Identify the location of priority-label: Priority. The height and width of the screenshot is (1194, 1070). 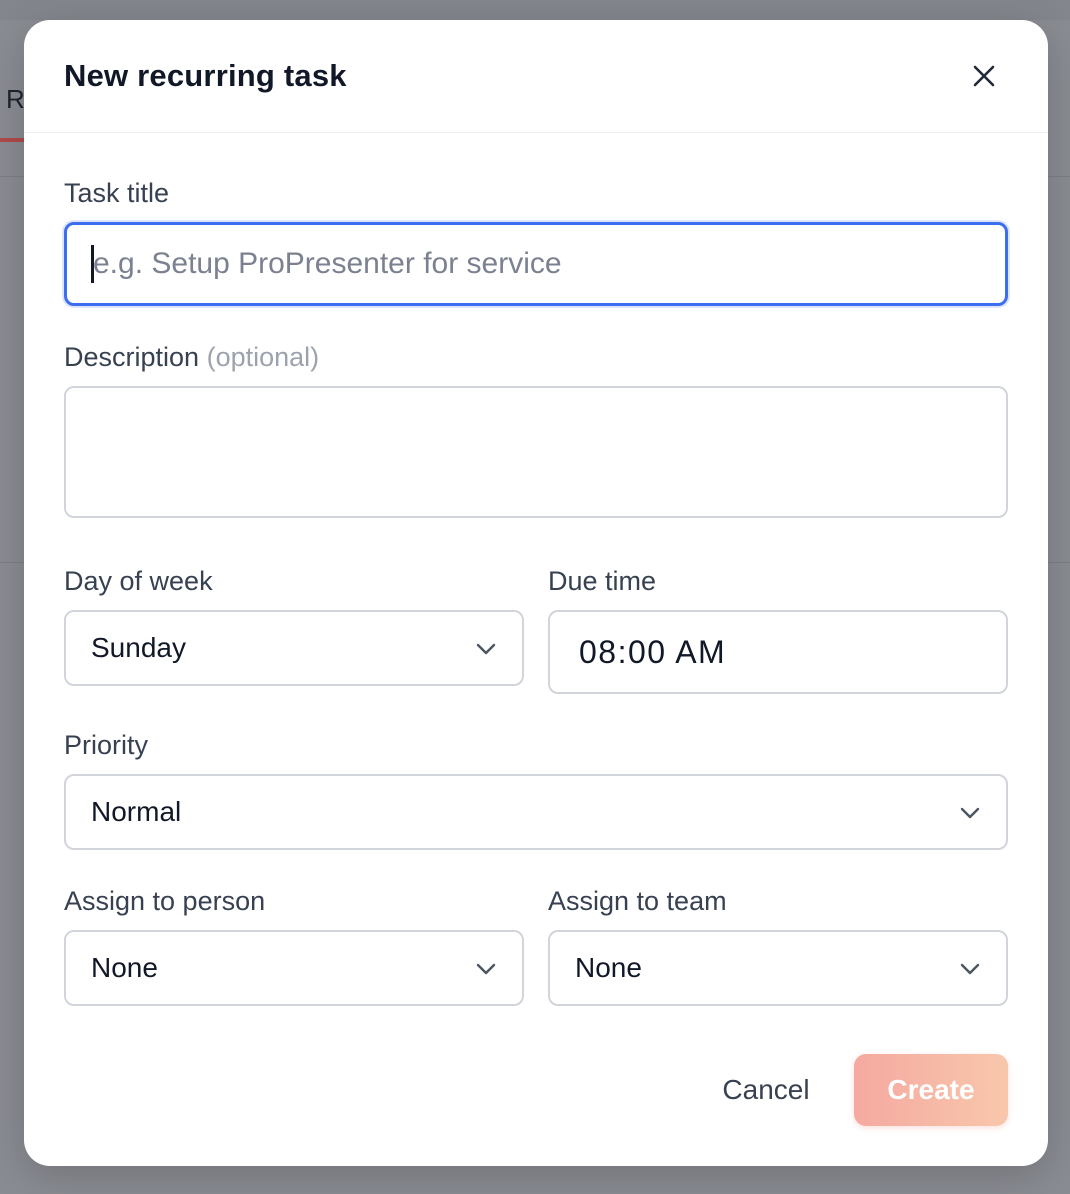
(106, 745).